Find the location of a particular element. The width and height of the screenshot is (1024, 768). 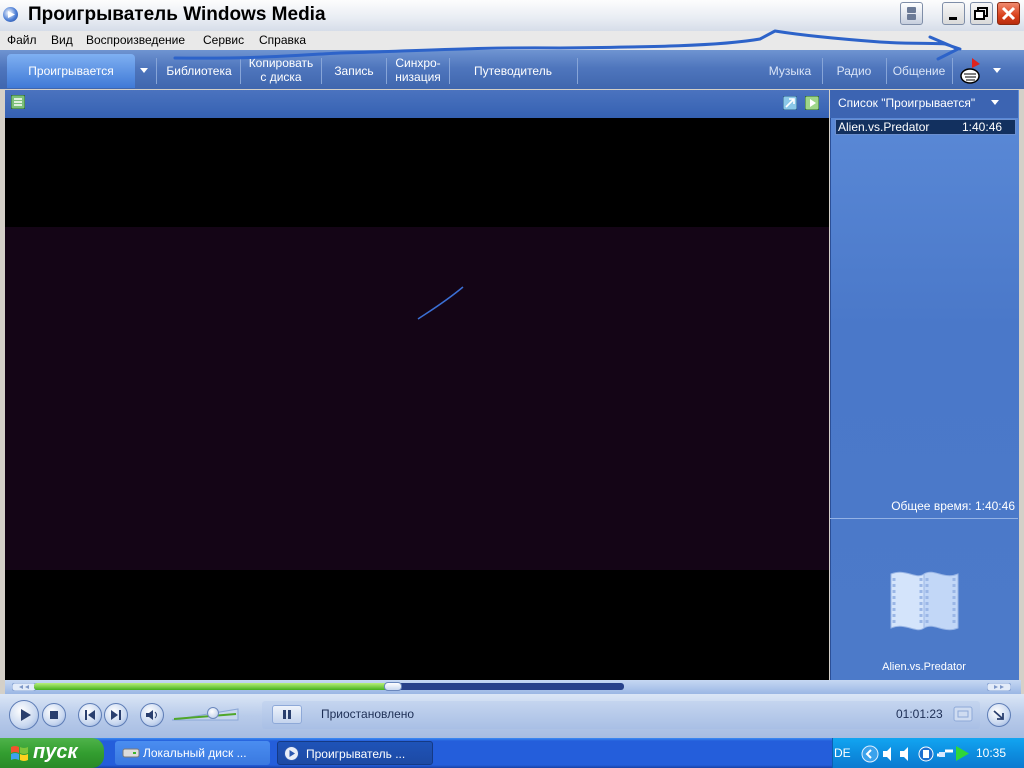

close-button is located at coordinates (1008, 13).